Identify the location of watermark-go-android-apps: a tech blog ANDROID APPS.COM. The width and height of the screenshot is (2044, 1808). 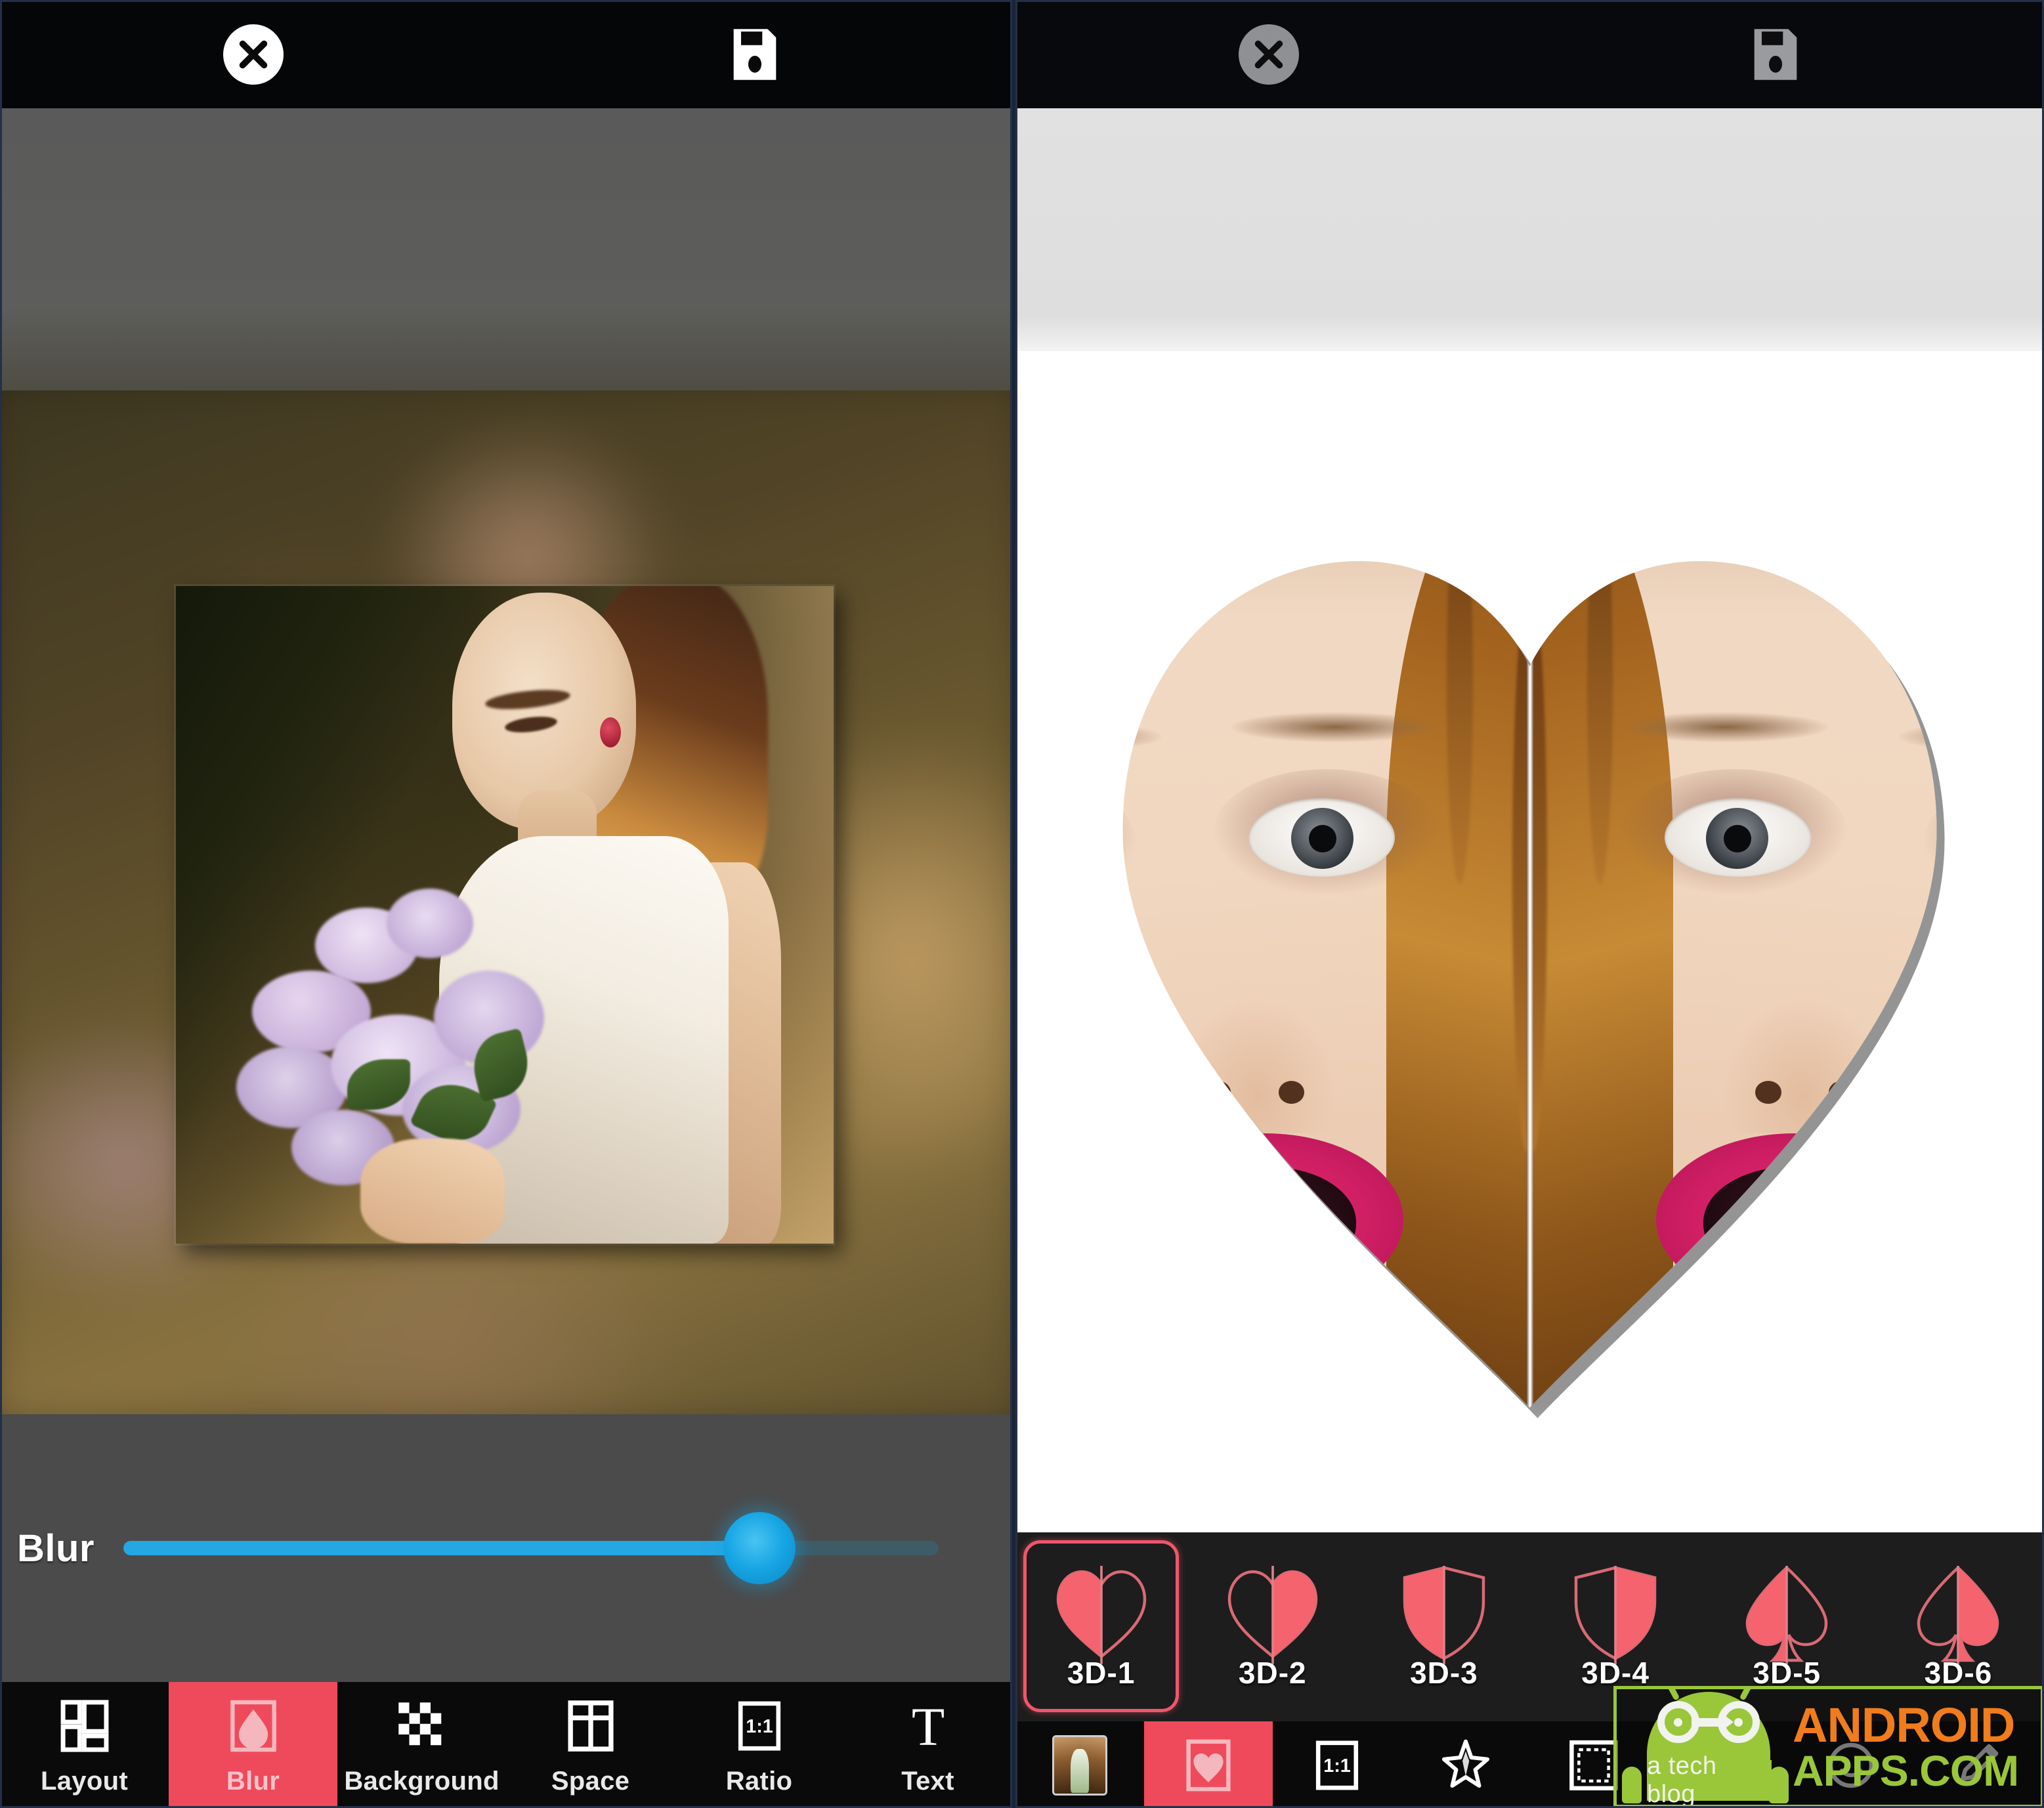
(1828, 1747).